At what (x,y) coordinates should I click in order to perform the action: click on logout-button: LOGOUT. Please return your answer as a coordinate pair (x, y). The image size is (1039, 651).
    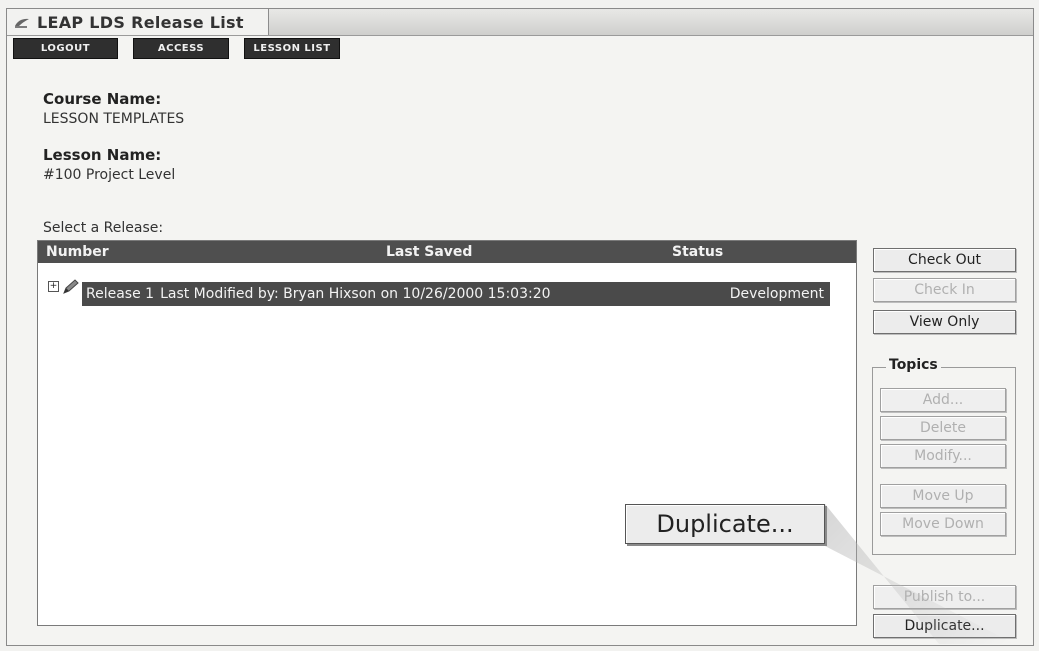
    Looking at the image, I should click on (65, 48).